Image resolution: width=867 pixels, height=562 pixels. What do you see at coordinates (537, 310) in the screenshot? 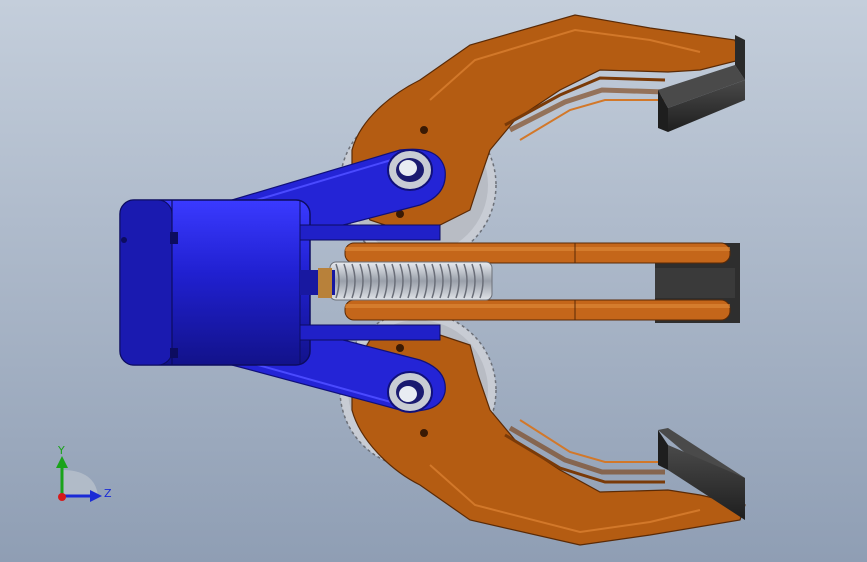
I see `lower-slide-rod` at bounding box center [537, 310].